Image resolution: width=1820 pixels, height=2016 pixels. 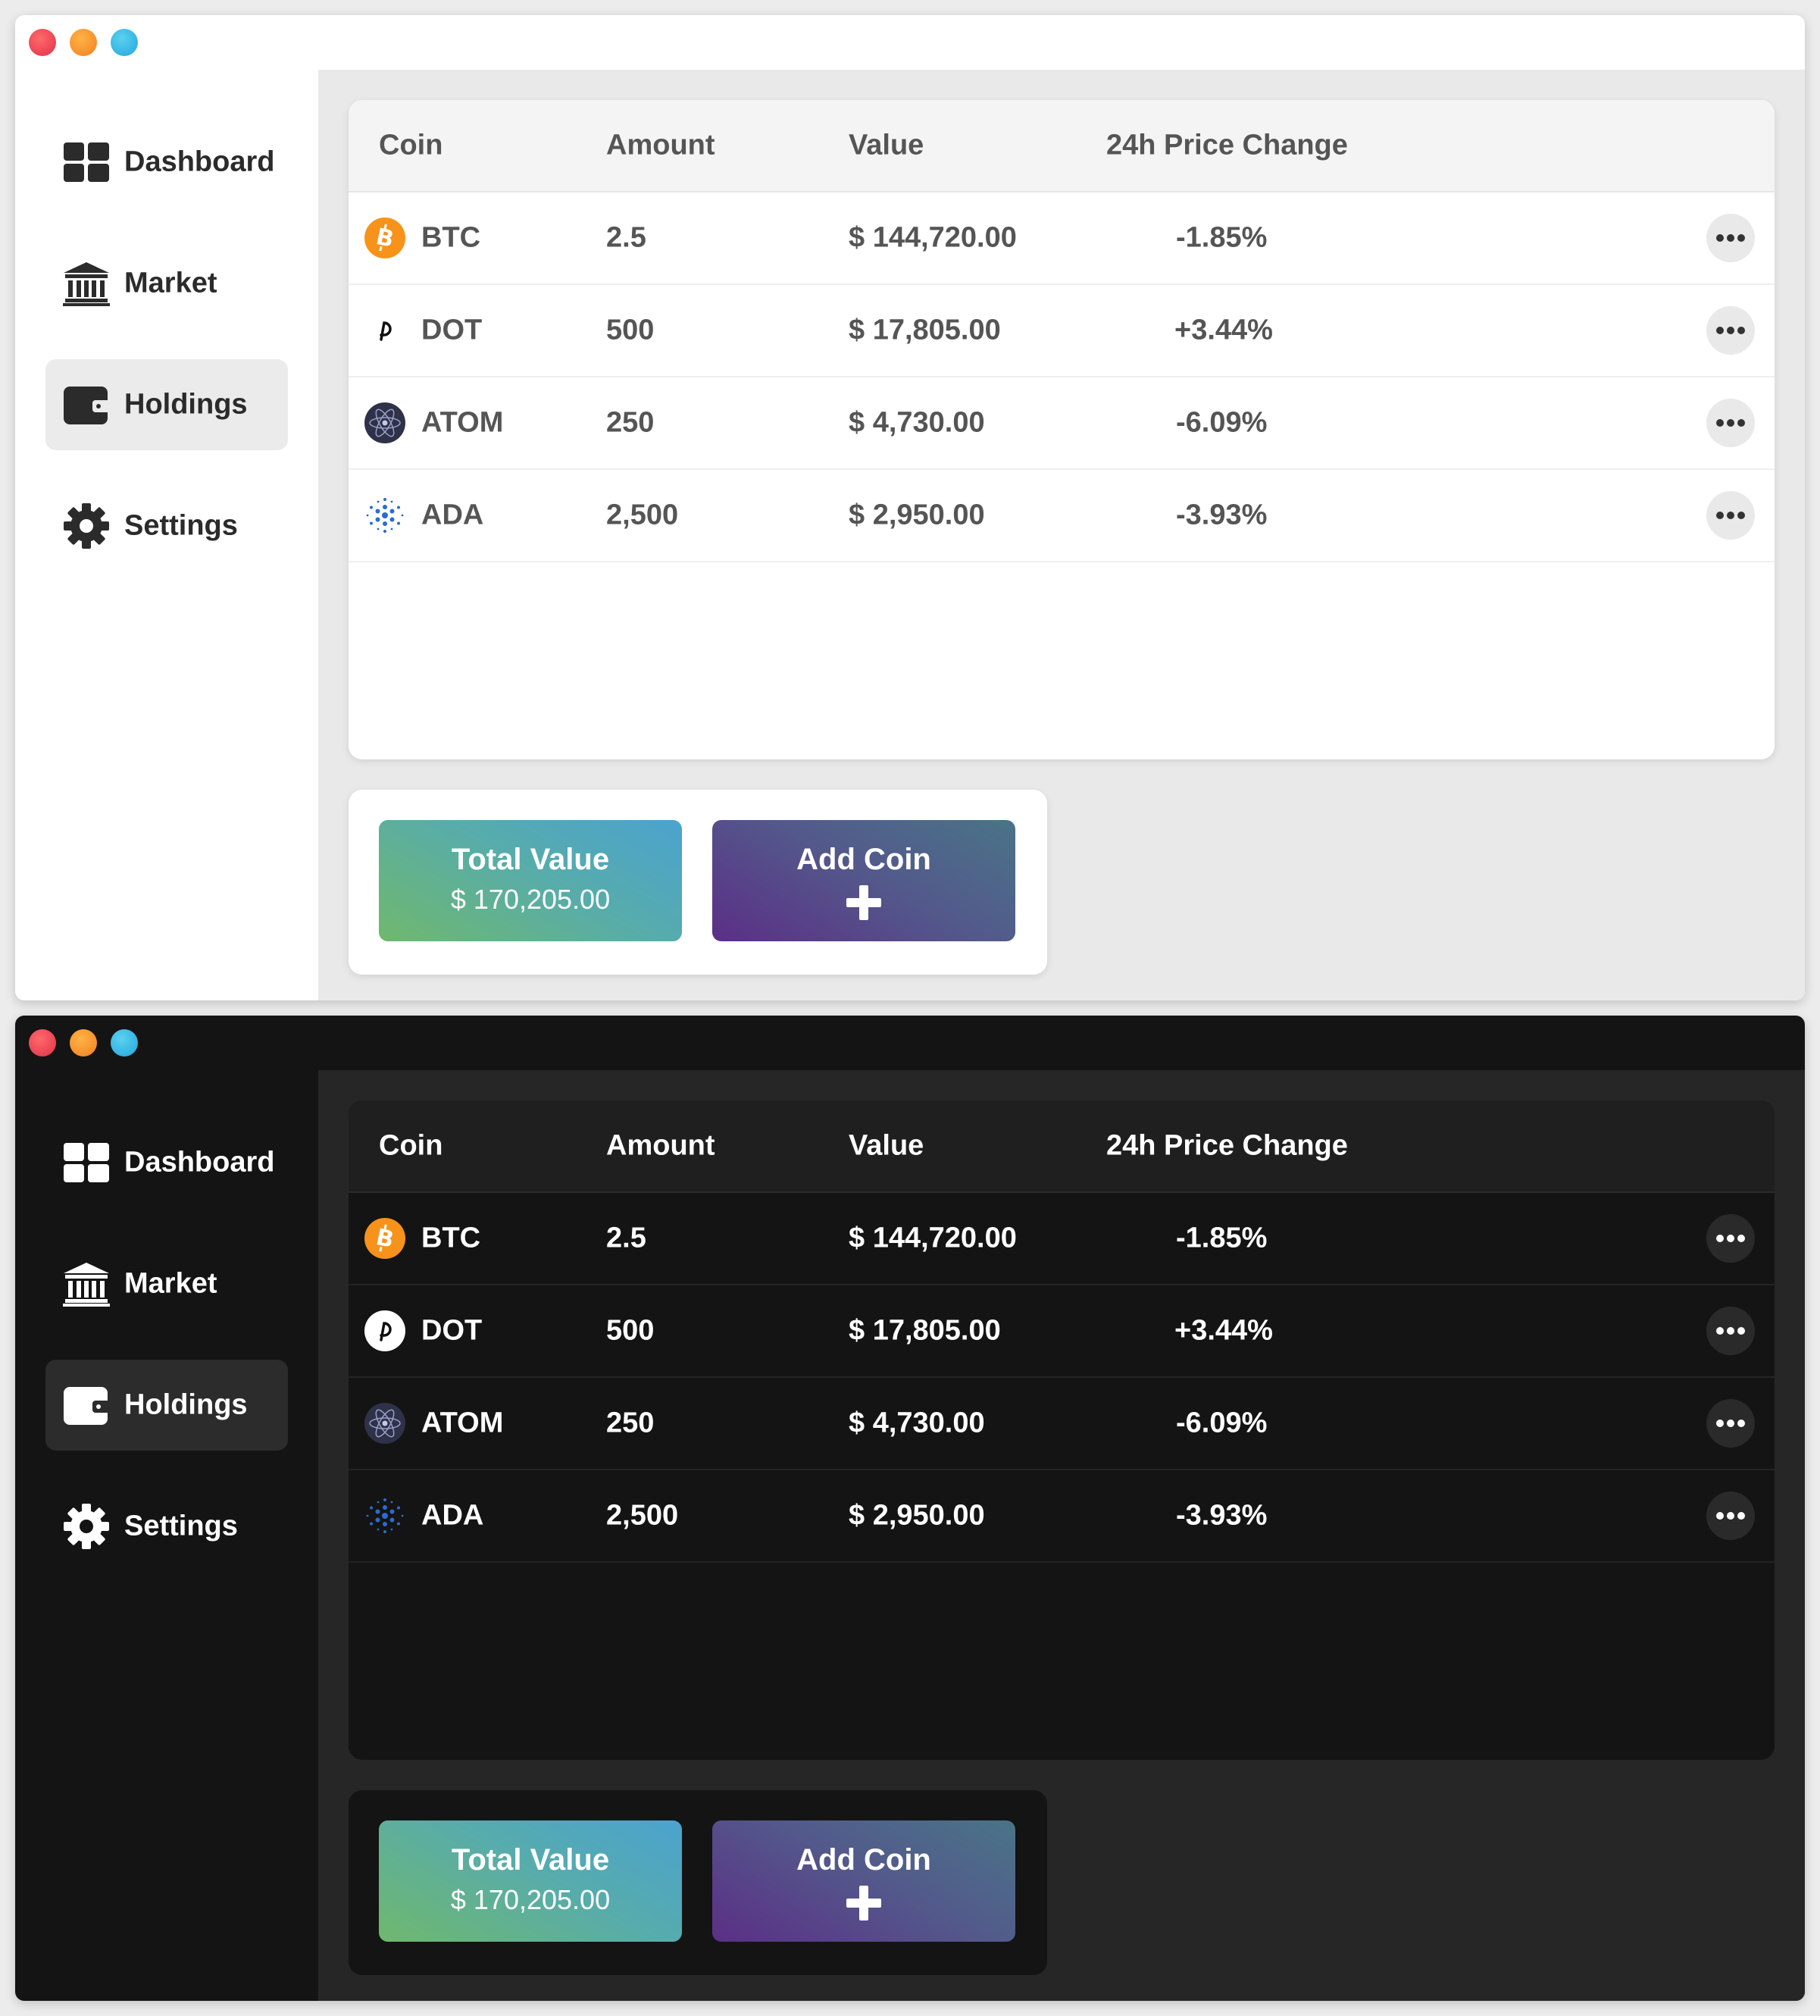 I want to click on coin-value: $ 2,950.00, so click(x=917, y=1515).